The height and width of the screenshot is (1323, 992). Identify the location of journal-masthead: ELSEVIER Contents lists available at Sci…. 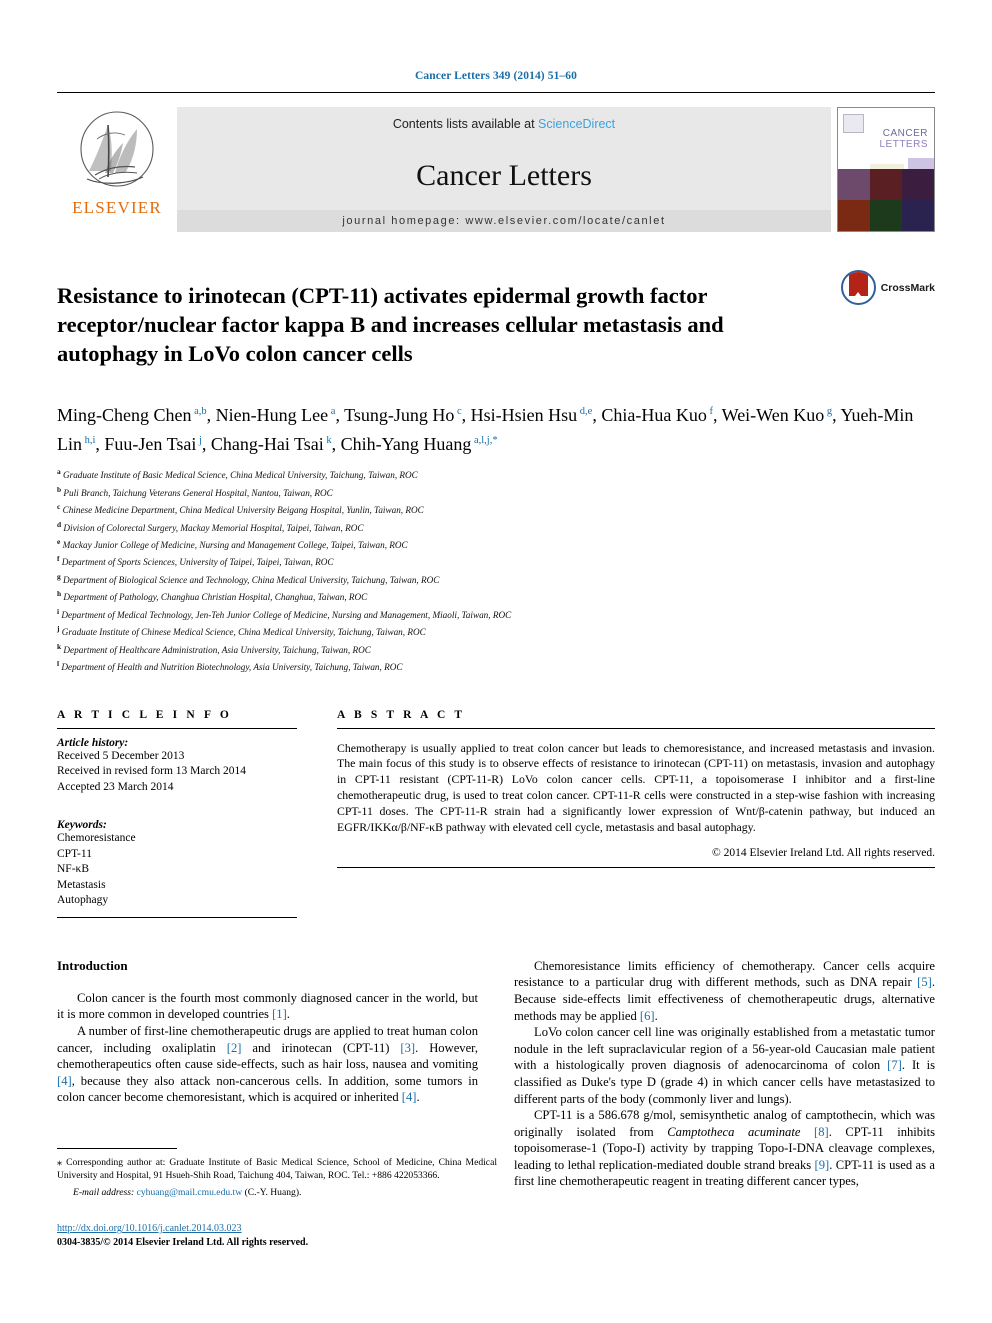
(496, 169).